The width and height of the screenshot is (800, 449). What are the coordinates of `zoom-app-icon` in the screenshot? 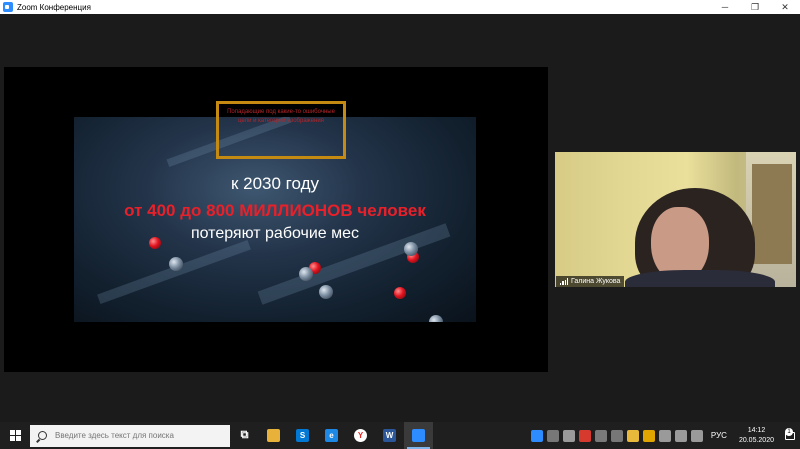 It's located at (8, 7).